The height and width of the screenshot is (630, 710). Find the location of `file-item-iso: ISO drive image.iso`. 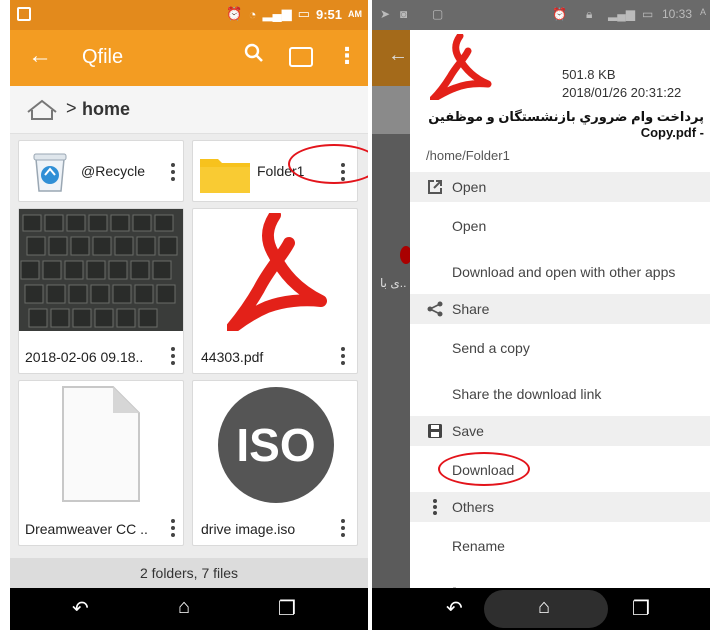

file-item-iso: ISO drive image.iso is located at coordinates (275, 463).